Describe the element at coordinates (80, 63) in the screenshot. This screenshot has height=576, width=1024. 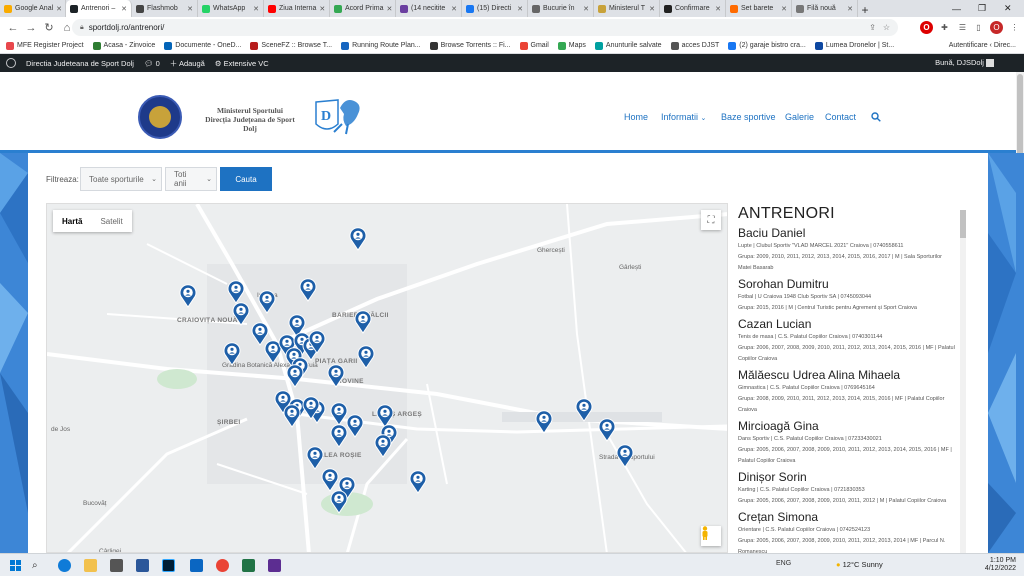
I see `wp-site-name: Directia Judeteana de Sport Dolj` at that location.